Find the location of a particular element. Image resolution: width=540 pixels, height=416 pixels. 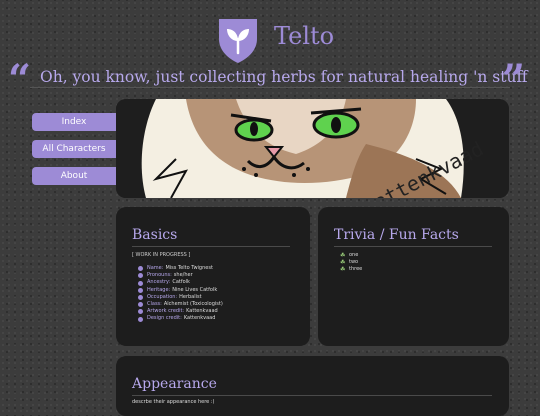

nav-all-characters-button: All Characters is located at coordinates (74, 149).